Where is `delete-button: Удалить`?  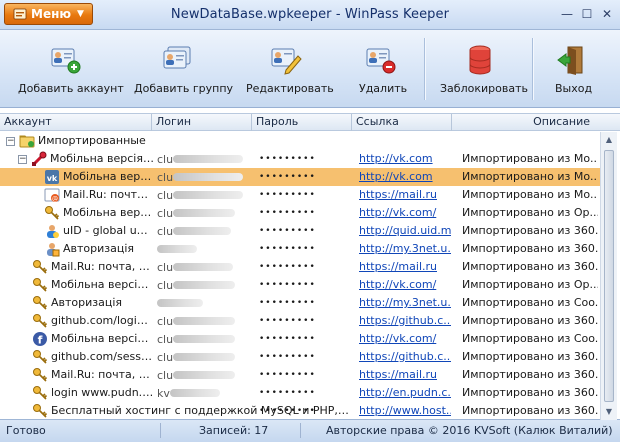
delete-button: Удалить is located at coordinates (381, 69).